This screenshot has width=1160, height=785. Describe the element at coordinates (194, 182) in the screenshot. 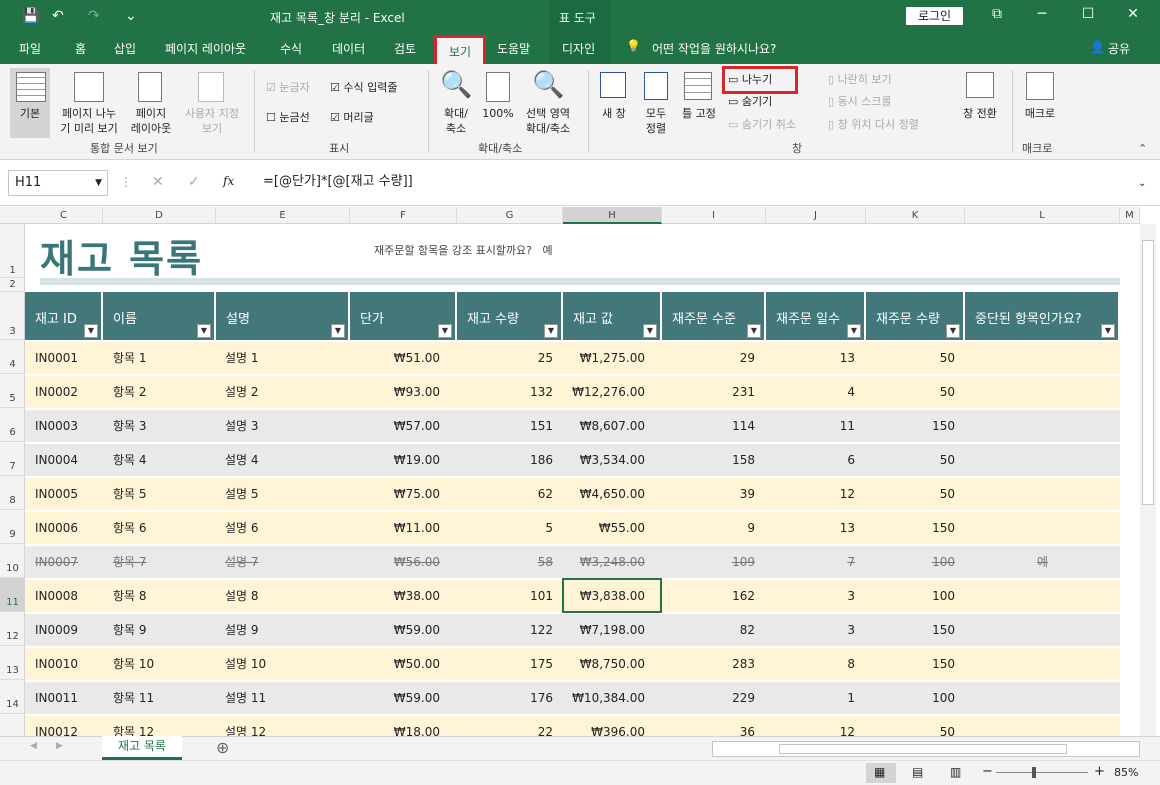

I see `enter-icon: ✓` at that location.